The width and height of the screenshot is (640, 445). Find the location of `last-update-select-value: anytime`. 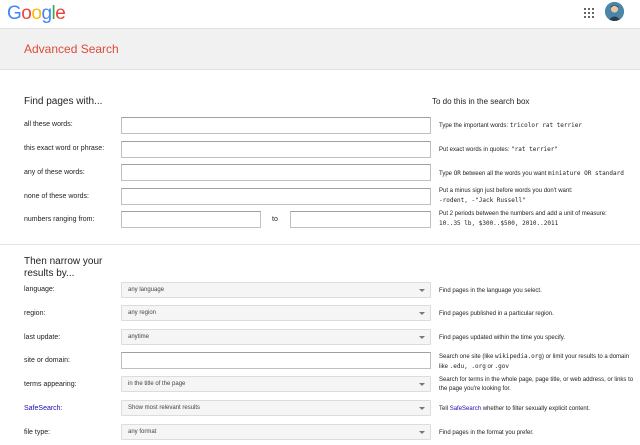

last-update-select-value: anytime is located at coordinates (139, 337).